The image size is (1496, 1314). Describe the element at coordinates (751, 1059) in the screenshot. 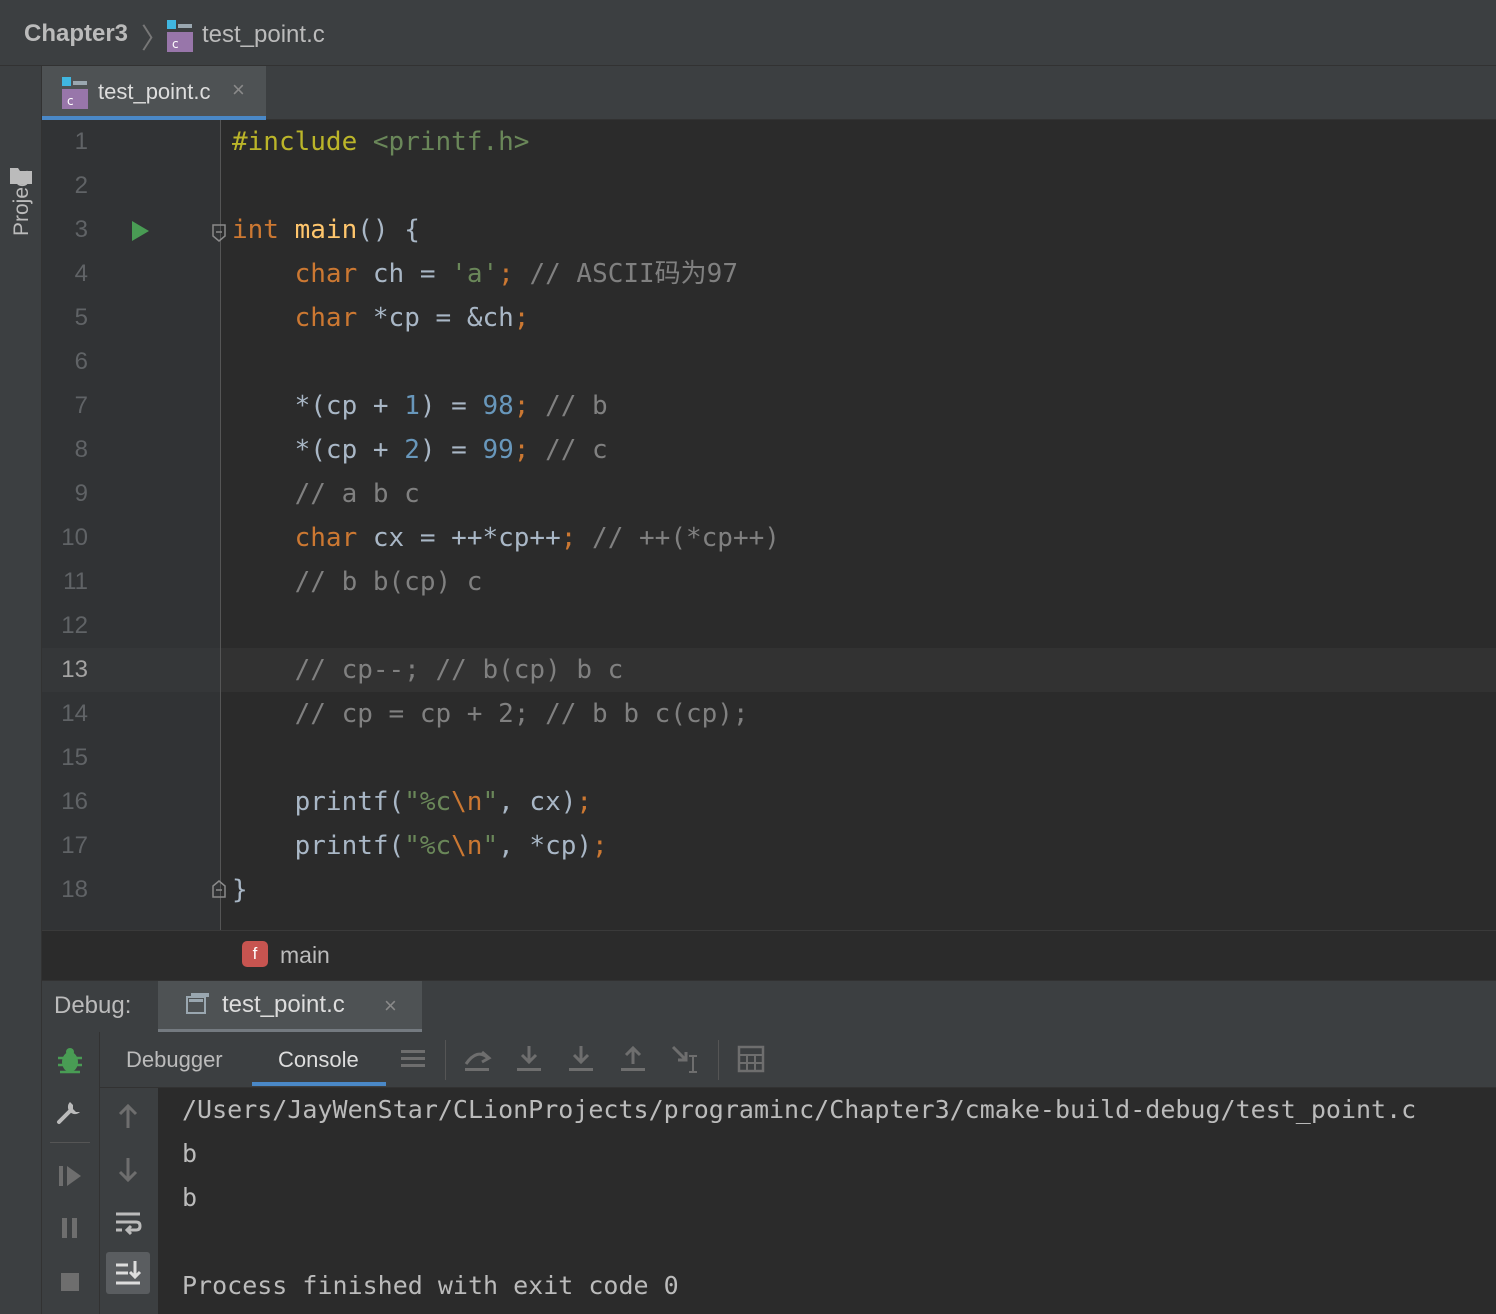

I see `evaluate-expression-icon` at that location.